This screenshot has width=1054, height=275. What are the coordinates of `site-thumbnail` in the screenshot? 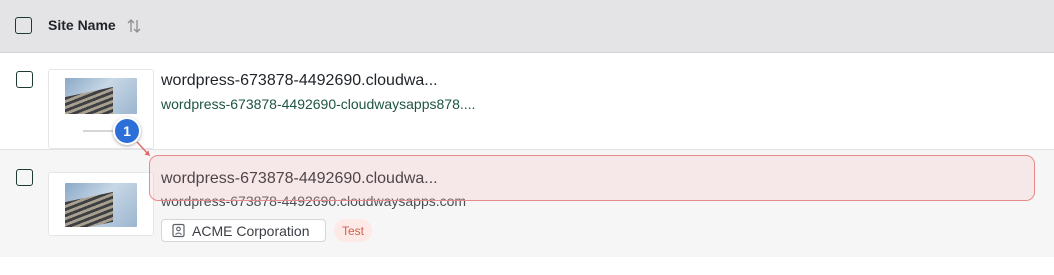 It's located at (101, 204).